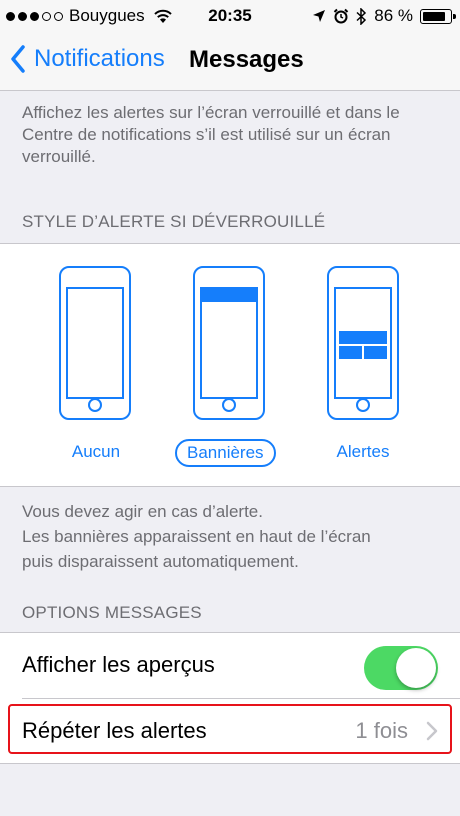  I want to click on repeat-alerts-row: Répéter les alertes 1 fois, so click(230, 731).